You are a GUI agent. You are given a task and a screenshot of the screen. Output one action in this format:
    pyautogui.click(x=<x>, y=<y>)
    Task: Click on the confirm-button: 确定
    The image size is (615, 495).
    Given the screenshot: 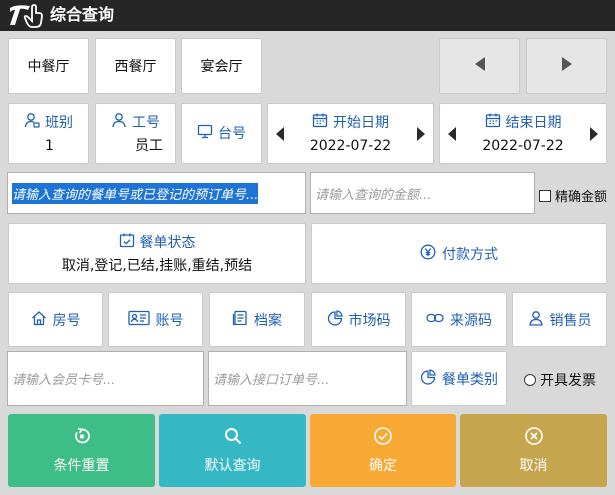 What is the action you would take?
    pyautogui.click(x=383, y=450)
    